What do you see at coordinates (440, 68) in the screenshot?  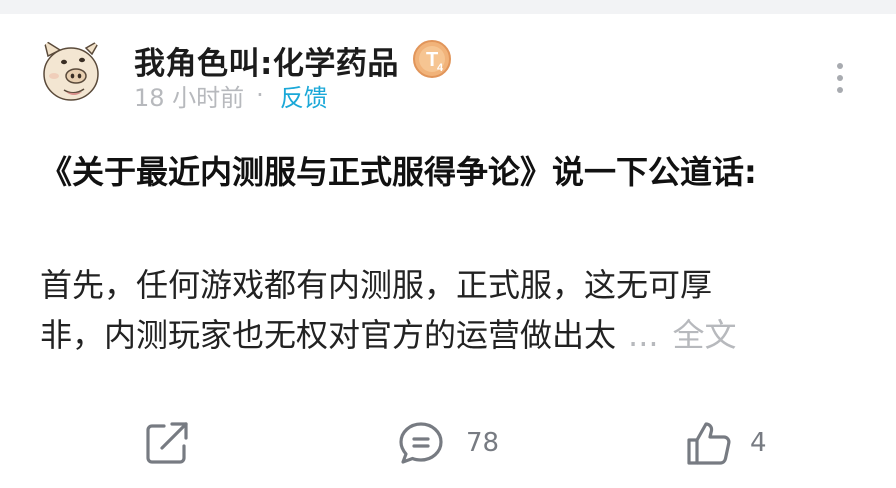 I see `level-badge-number: 4` at bounding box center [440, 68].